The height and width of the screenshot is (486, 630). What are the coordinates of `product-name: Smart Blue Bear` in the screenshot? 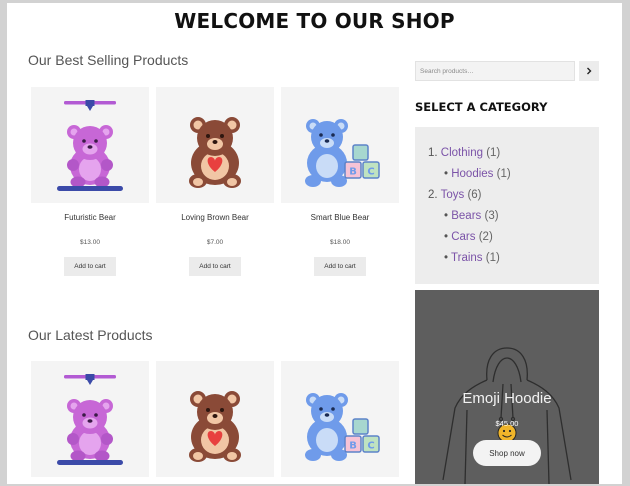 It's located at (340, 217).